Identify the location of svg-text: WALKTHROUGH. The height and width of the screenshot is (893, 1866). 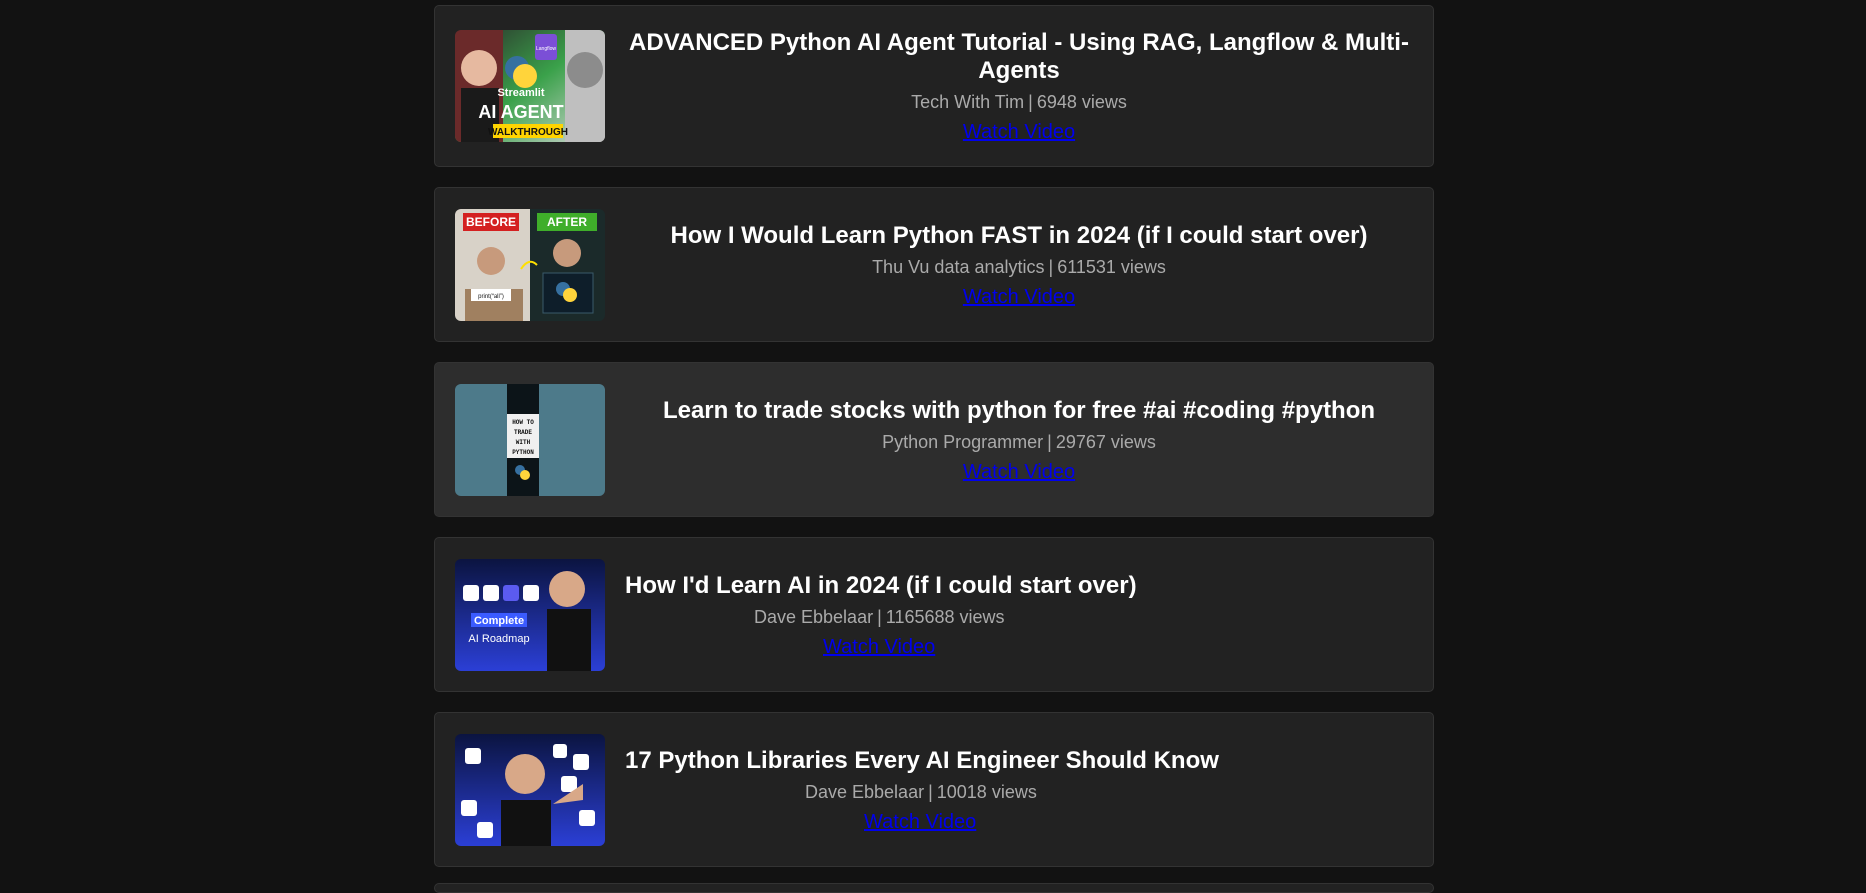
(528, 132).